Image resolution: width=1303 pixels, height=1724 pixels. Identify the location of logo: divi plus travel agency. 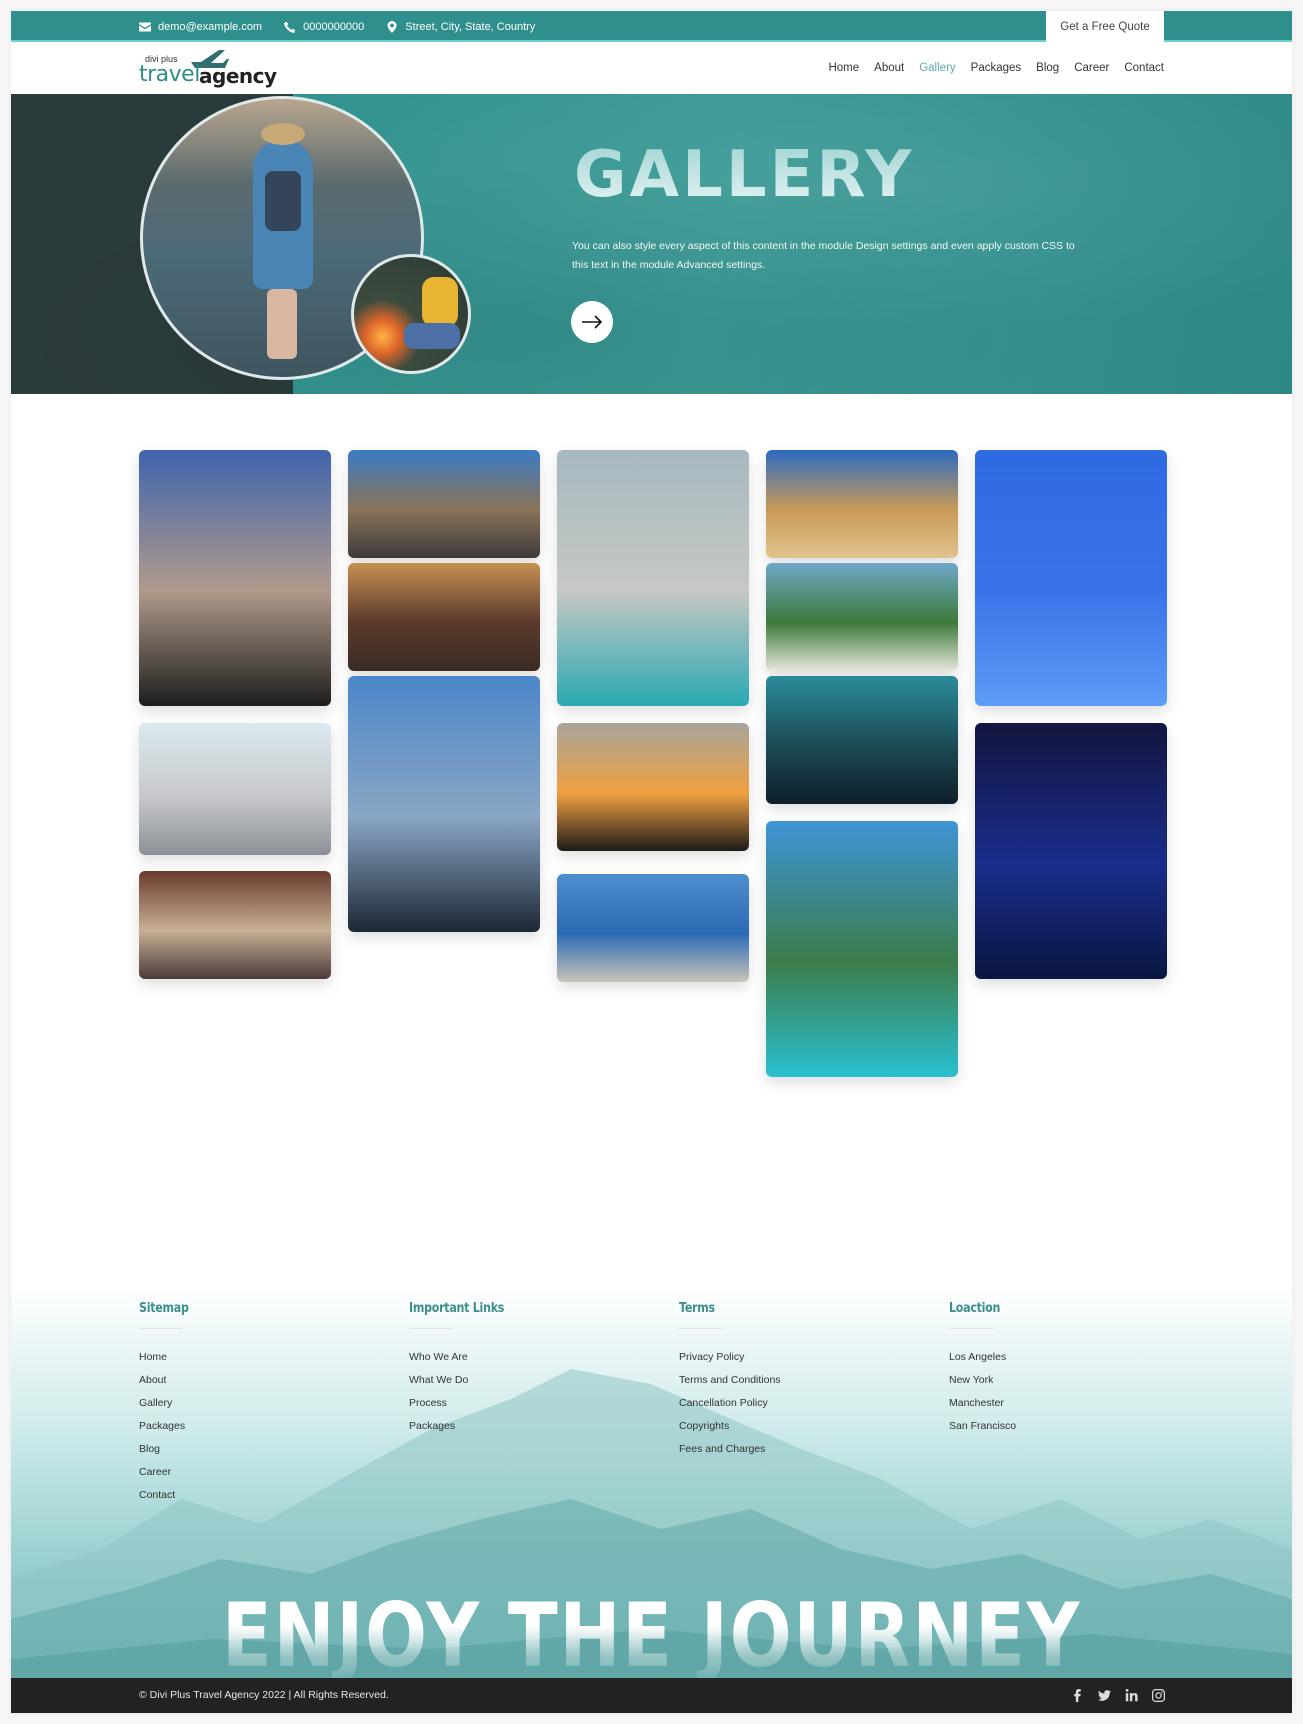
(209, 68).